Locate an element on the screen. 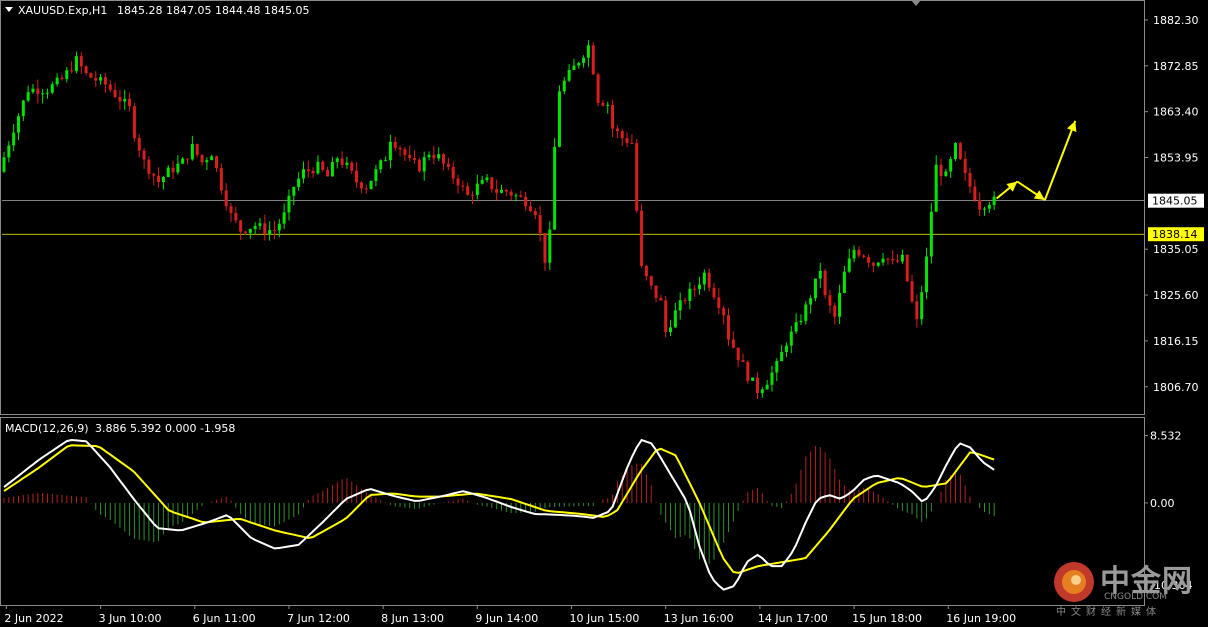  price-tick-label: 1806.70 is located at coordinates (1176, 387).